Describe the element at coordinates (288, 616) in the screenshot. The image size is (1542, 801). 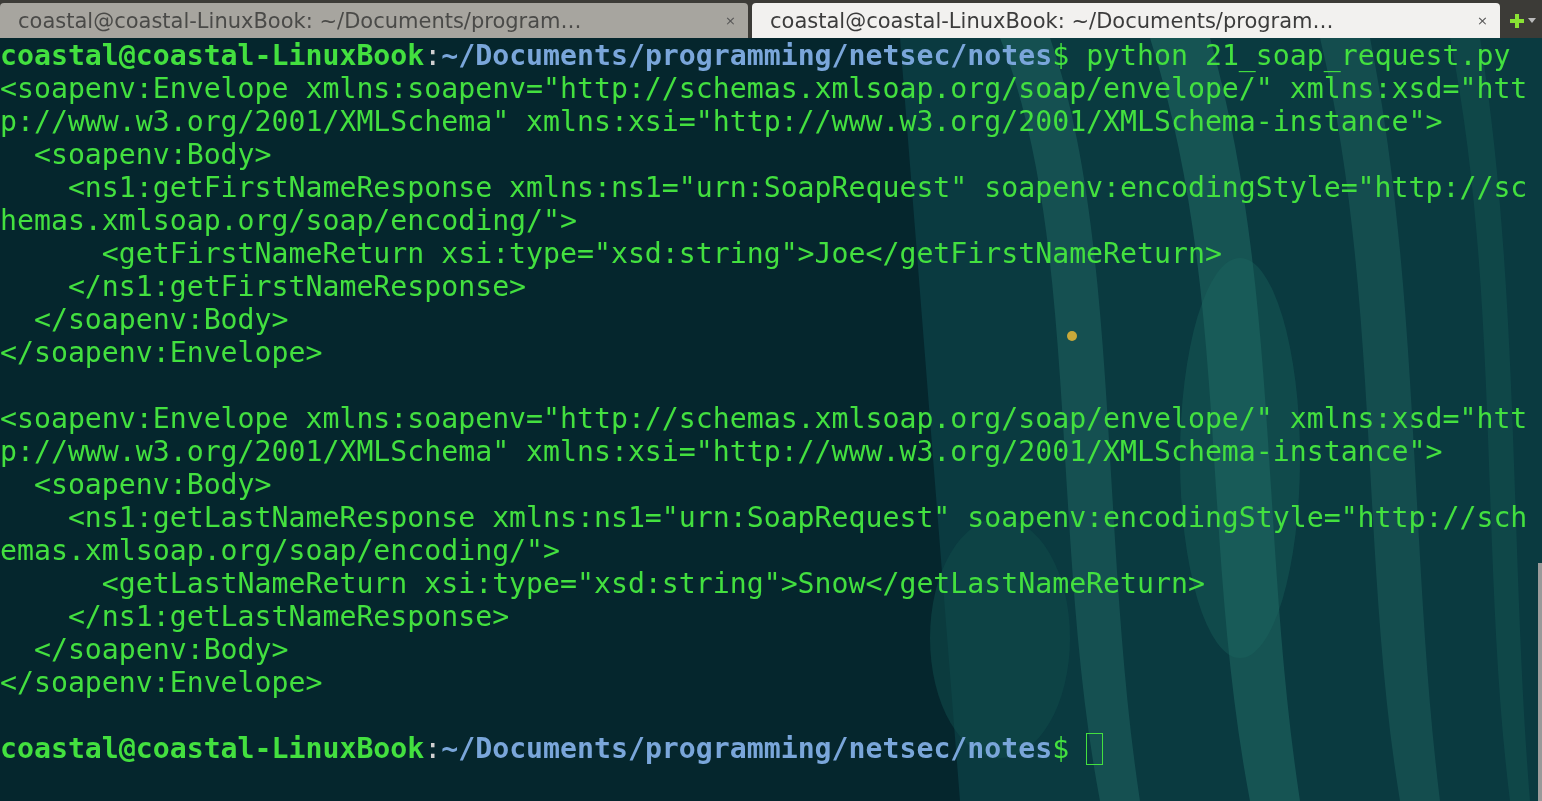
I see `output-line: </ns1:getLastNameResponse>` at that location.